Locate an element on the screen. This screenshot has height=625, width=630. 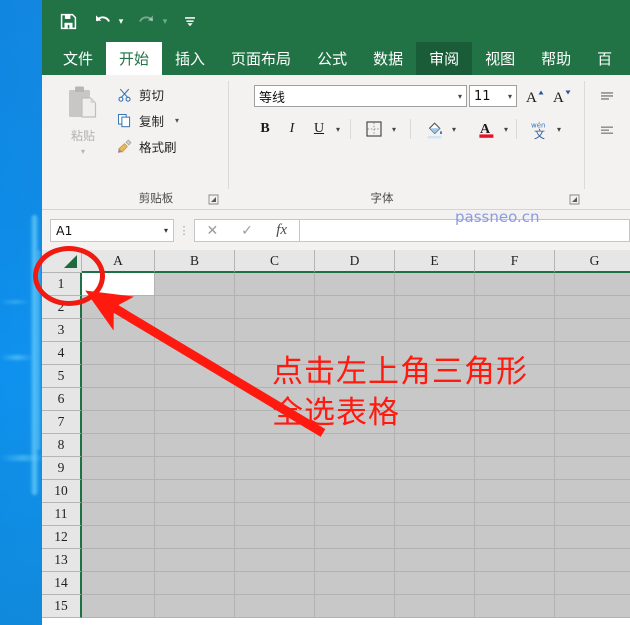
cell-F3 is located at coordinates (515, 330).